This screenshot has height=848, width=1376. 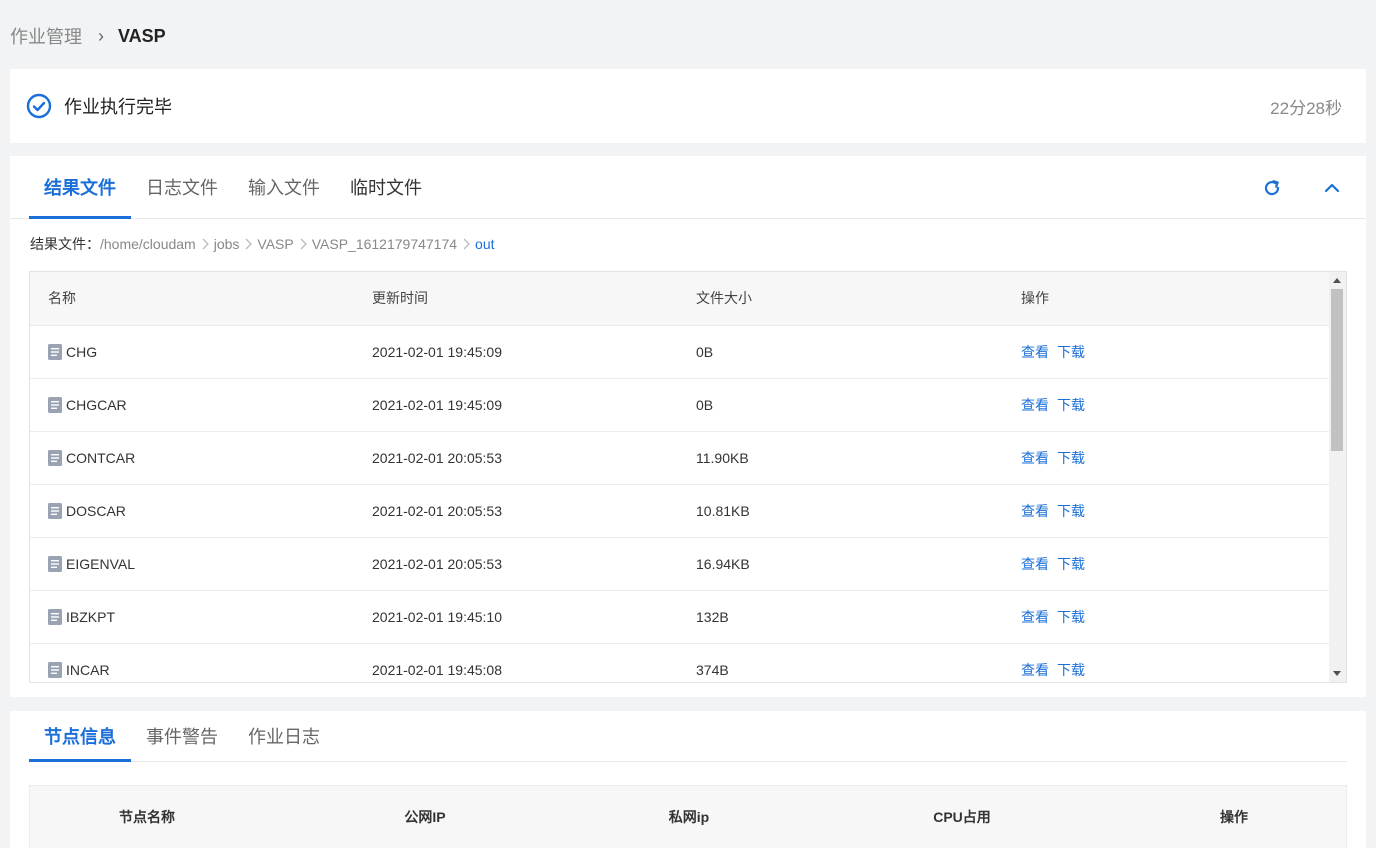 I want to click on path-label: 结果文件：, so click(x=65, y=244).